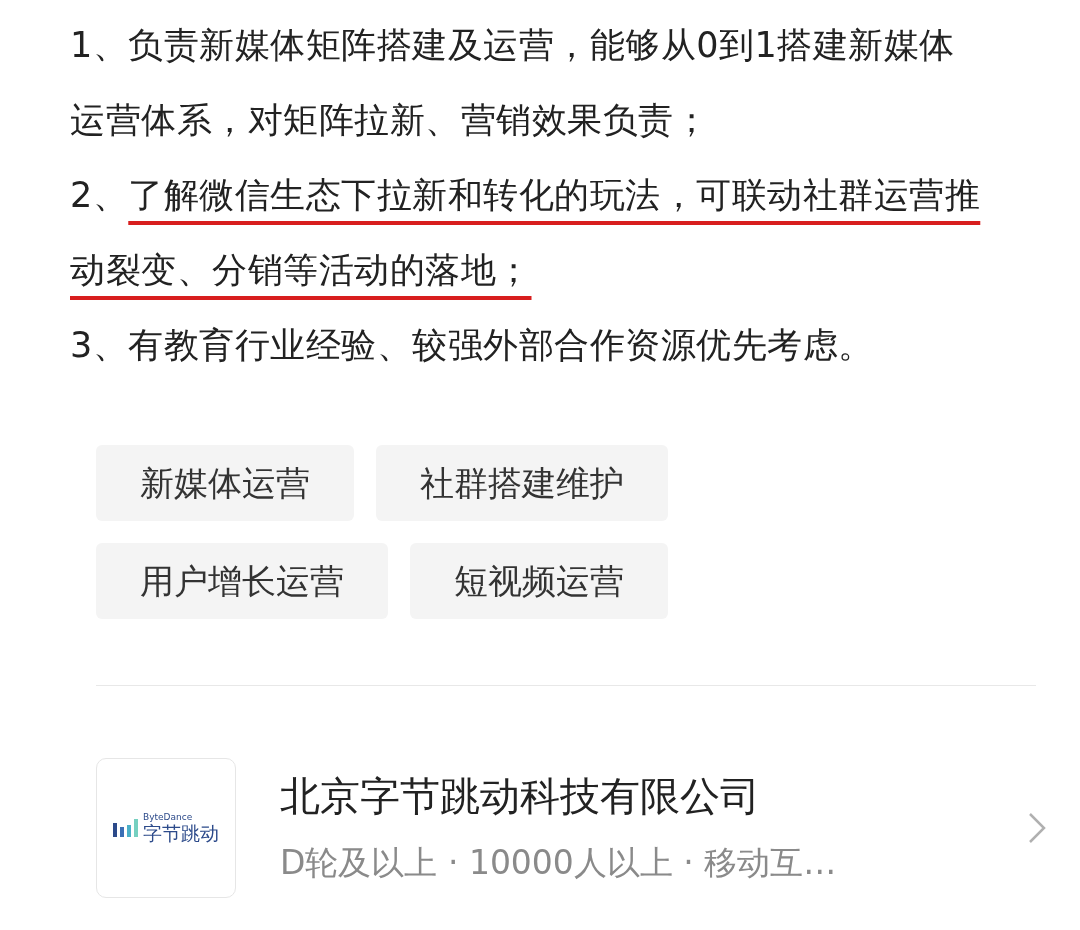 The height and width of the screenshot is (930, 1080). What do you see at coordinates (513, 83) in the screenshot?
I see `requirement-text: 1、负责新媒体矩阵搭建及运营，能够从0到1搭建新媒体运营体系，对矩阵拉新、营销效果负责；` at bounding box center [513, 83].